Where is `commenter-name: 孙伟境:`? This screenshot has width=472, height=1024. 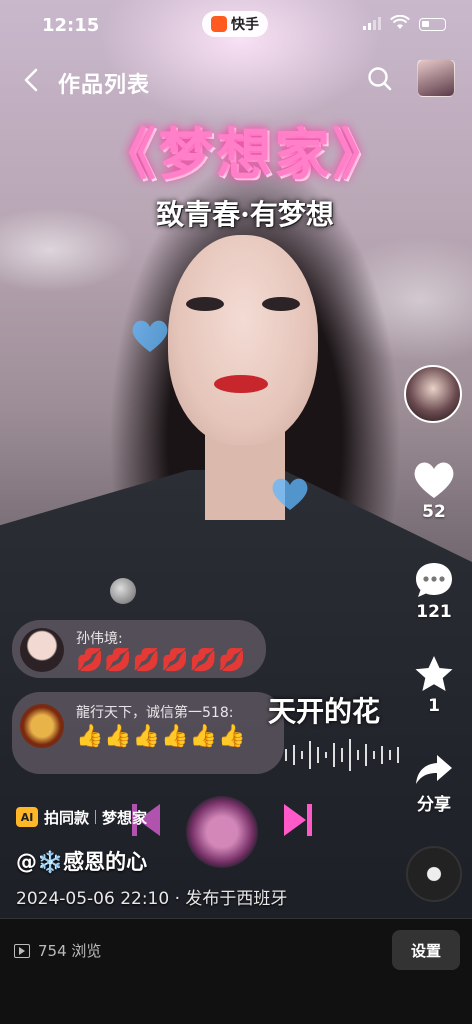
commenter-name: 孙伟境: is located at coordinates (99, 639).